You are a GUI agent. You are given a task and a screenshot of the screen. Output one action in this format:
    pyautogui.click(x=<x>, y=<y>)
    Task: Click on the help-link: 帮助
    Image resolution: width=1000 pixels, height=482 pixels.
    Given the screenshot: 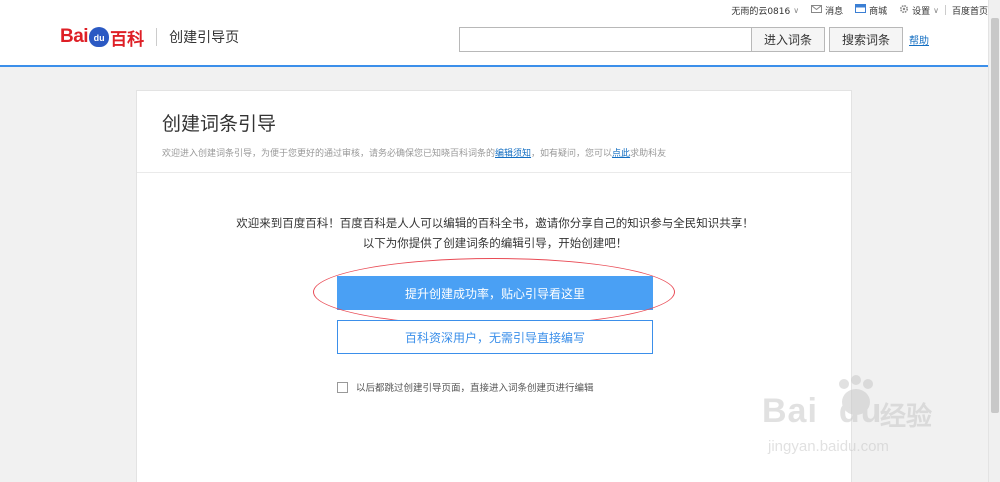 What is the action you would take?
    pyautogui.click(x=919, y=39)
    